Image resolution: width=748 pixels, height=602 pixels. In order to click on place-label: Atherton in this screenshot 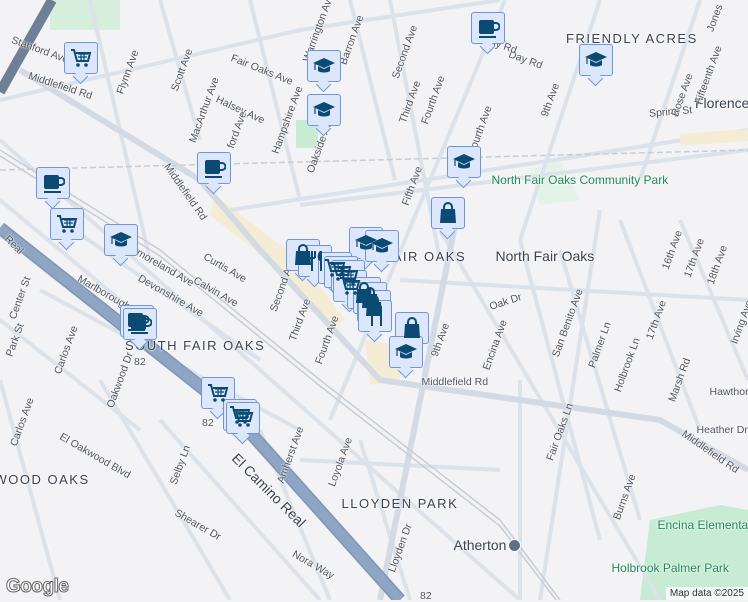, I will do `click(488, 545)`.